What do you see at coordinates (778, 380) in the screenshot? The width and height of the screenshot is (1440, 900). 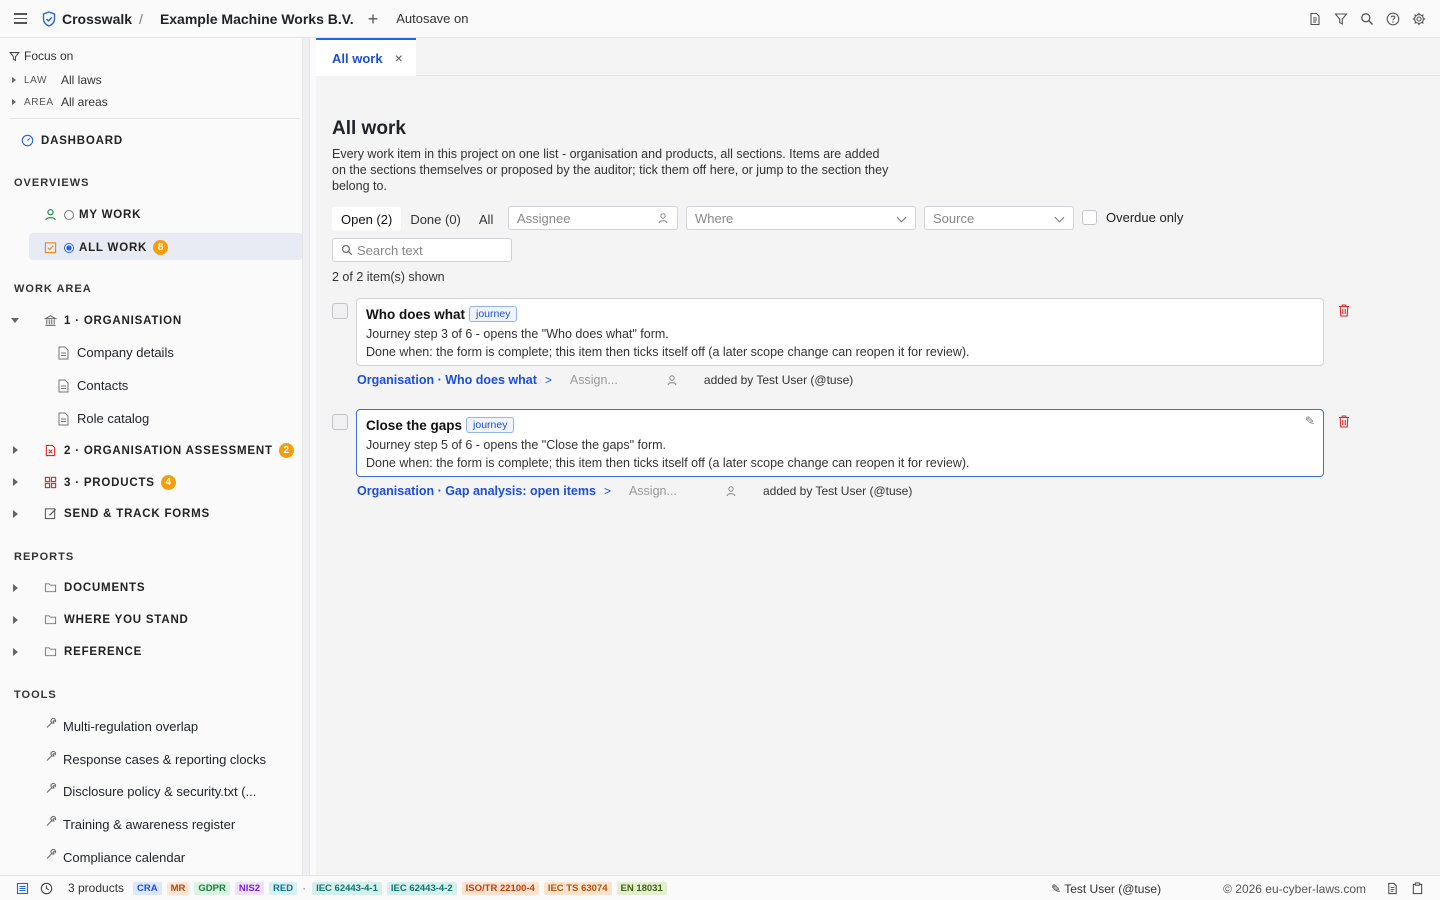 I see `added-by: added by Test User (@tuse)` at bounding box center [778, 380].